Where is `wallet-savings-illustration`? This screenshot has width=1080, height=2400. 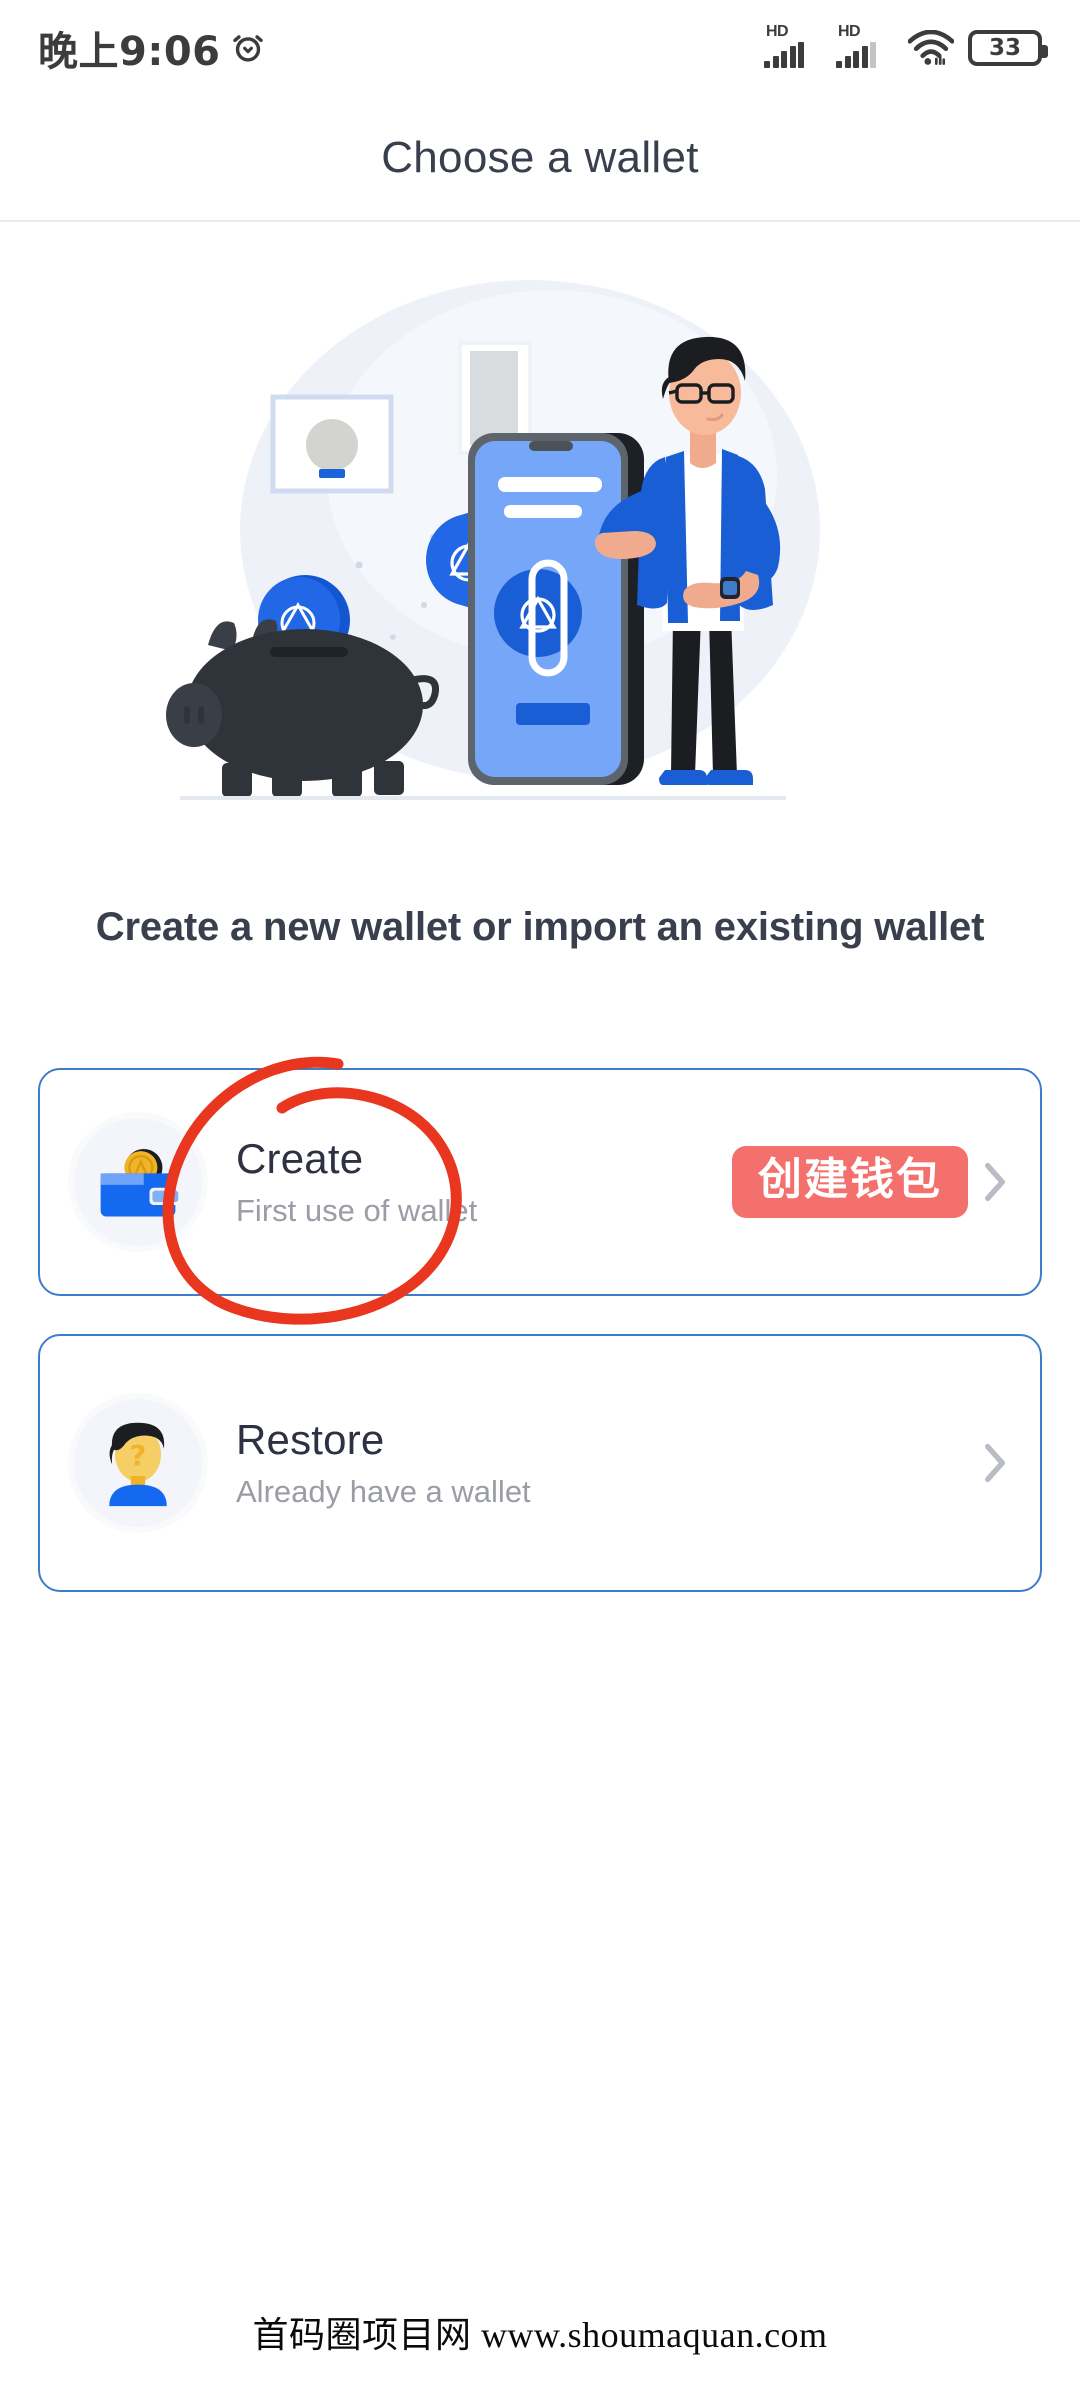 wallet-savings-illustration is located at coordinates (493, 540).